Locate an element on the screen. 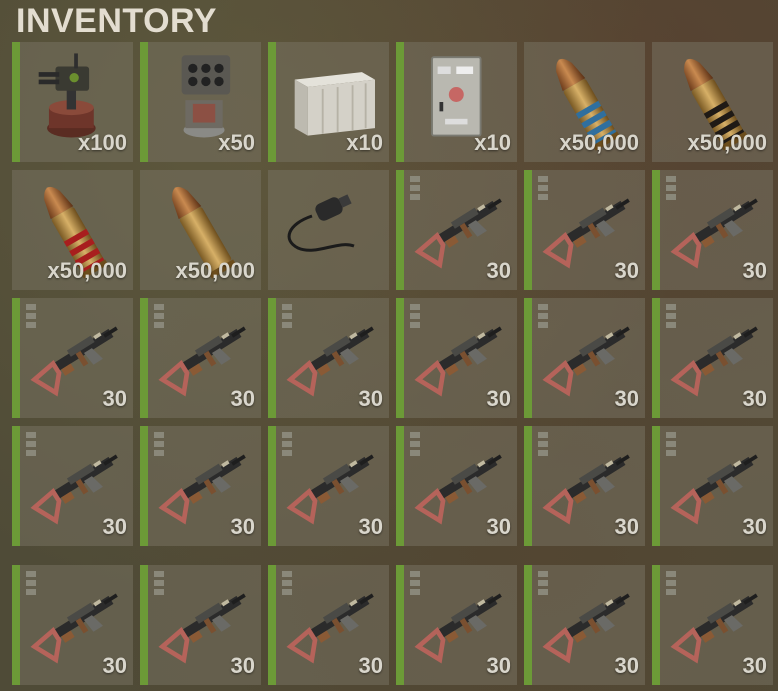  slot-quantity: x50 is located at coordinates (236, 142).